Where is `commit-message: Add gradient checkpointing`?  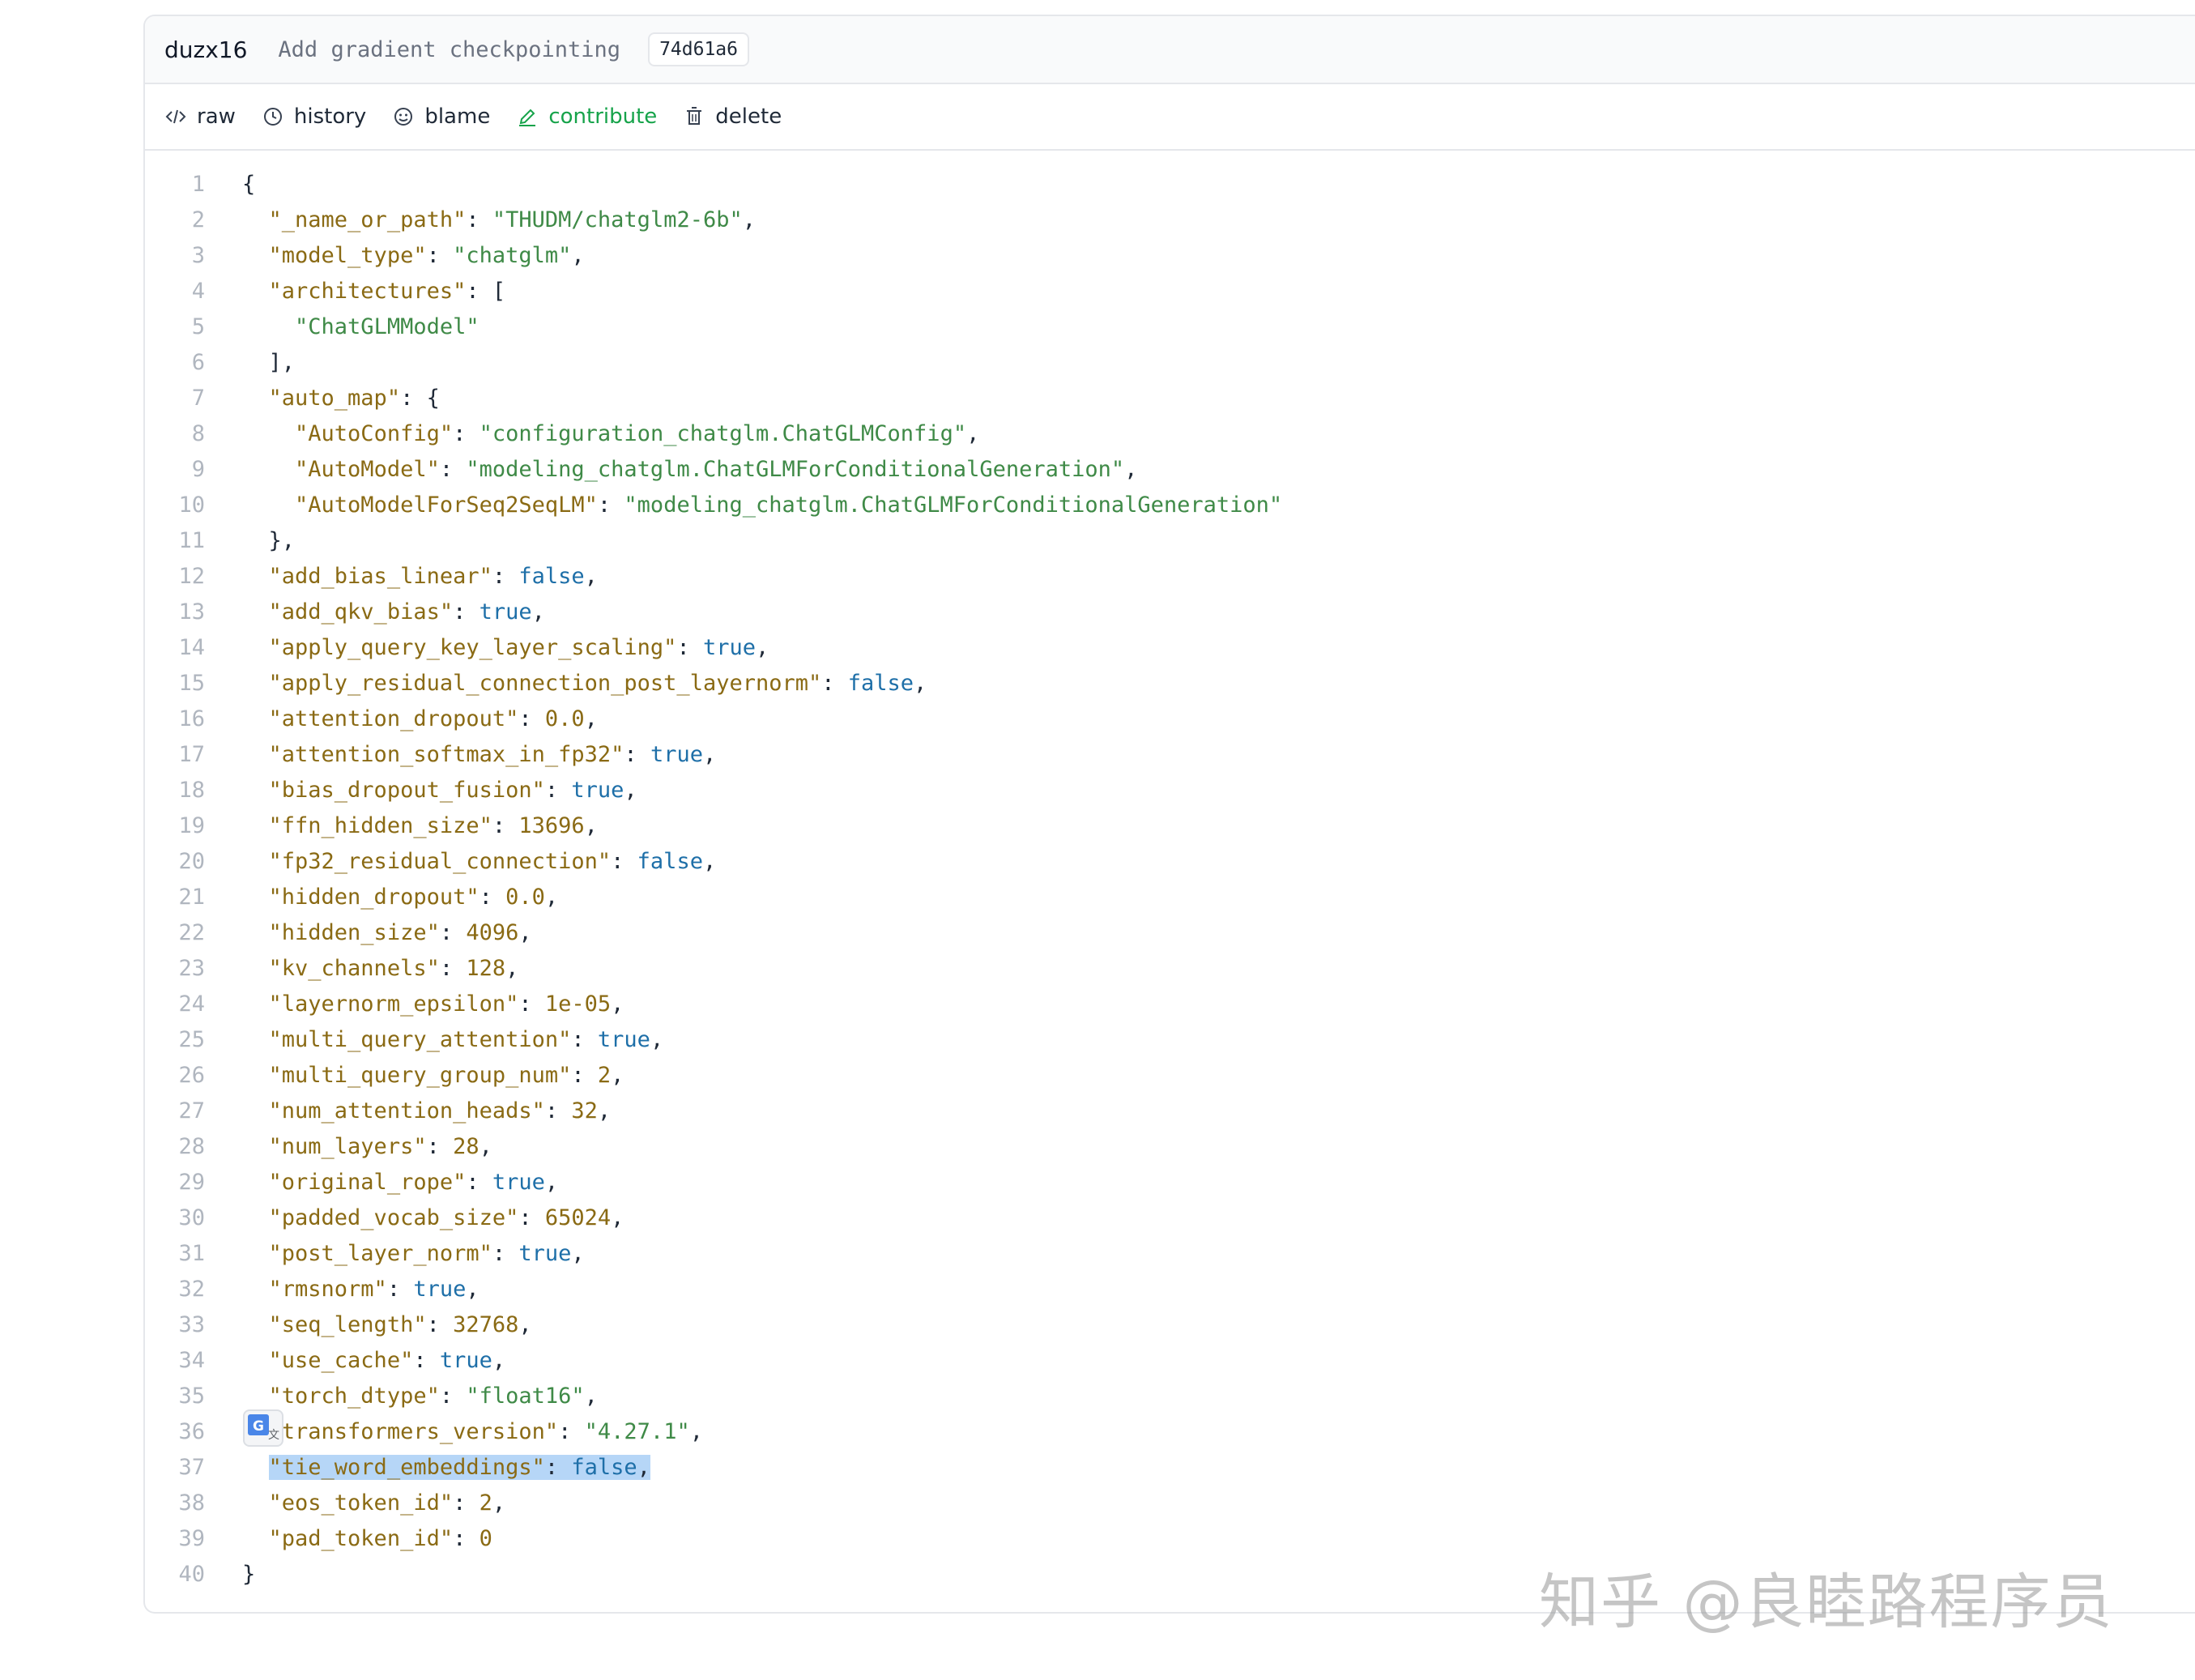
commit-message: Add gradient checkpointing is located at coordinates (449, 49).